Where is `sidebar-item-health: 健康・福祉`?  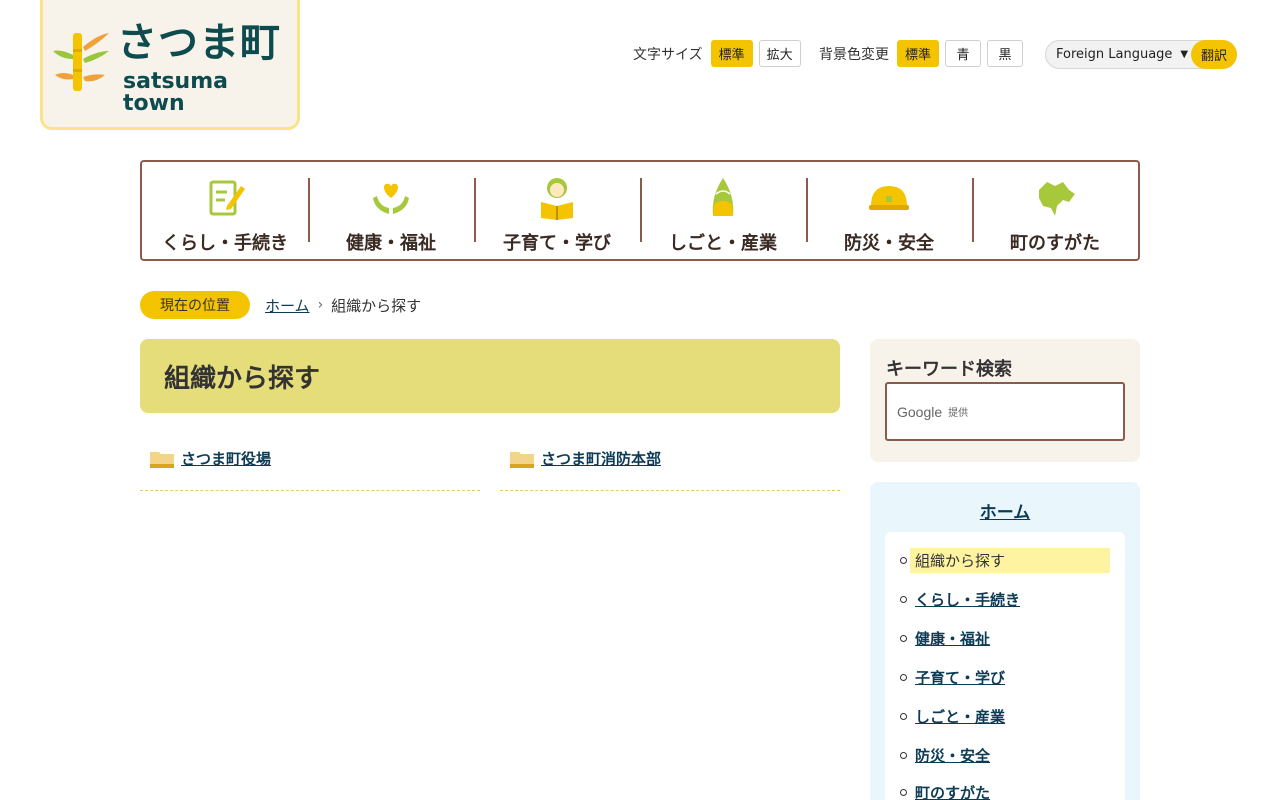 sidebar-item-health: 健康・福祉 is located at coordinates (945, 638).